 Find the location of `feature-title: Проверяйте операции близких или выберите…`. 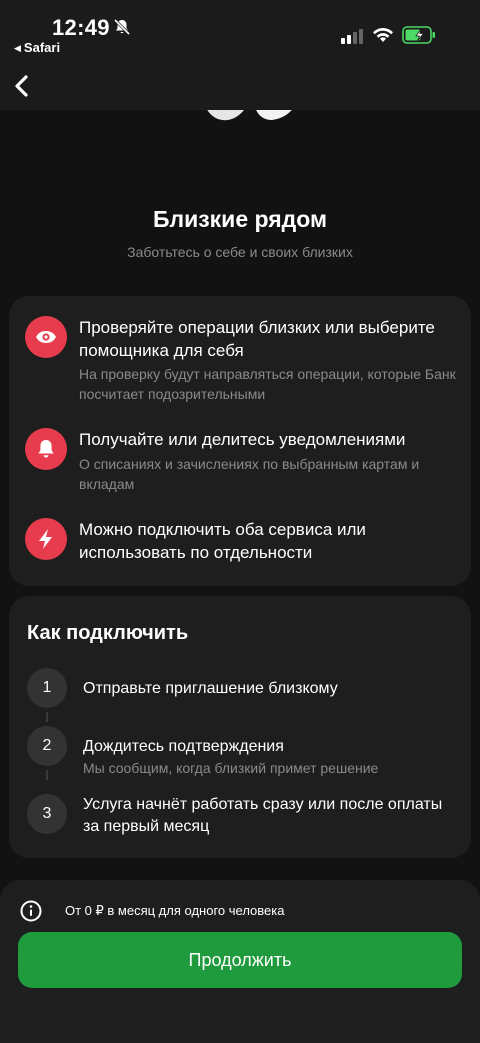

feature-title: Проверяйте операции близких или выберите… is located at coordinates (257, 339).